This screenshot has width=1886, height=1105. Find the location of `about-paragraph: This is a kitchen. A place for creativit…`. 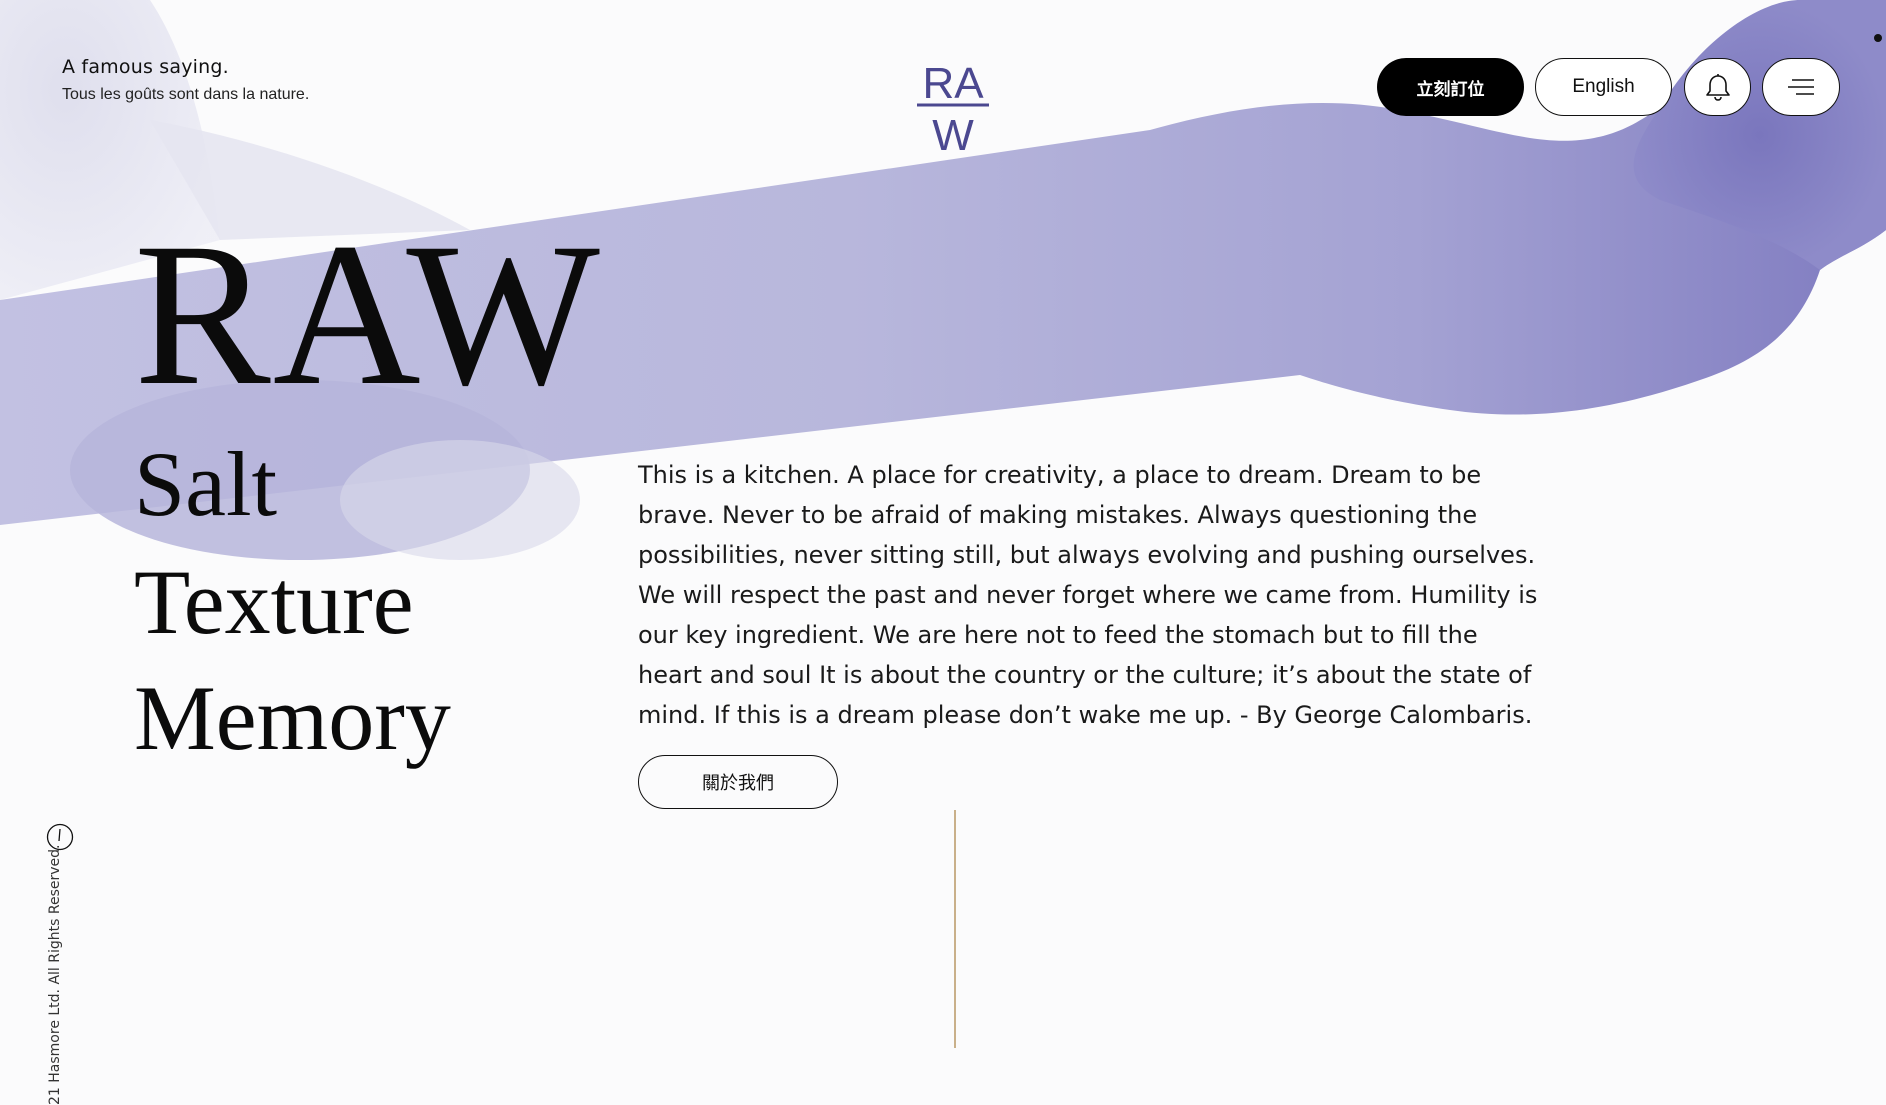

about-paragraph: This is a kitchen. A place for creativit… is located at coordinates (1088, 595).